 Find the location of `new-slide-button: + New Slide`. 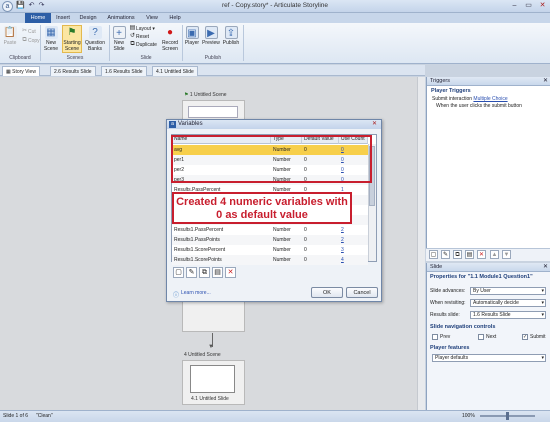

new-slide-button: + New Slide is located at coordinates (119, 39).